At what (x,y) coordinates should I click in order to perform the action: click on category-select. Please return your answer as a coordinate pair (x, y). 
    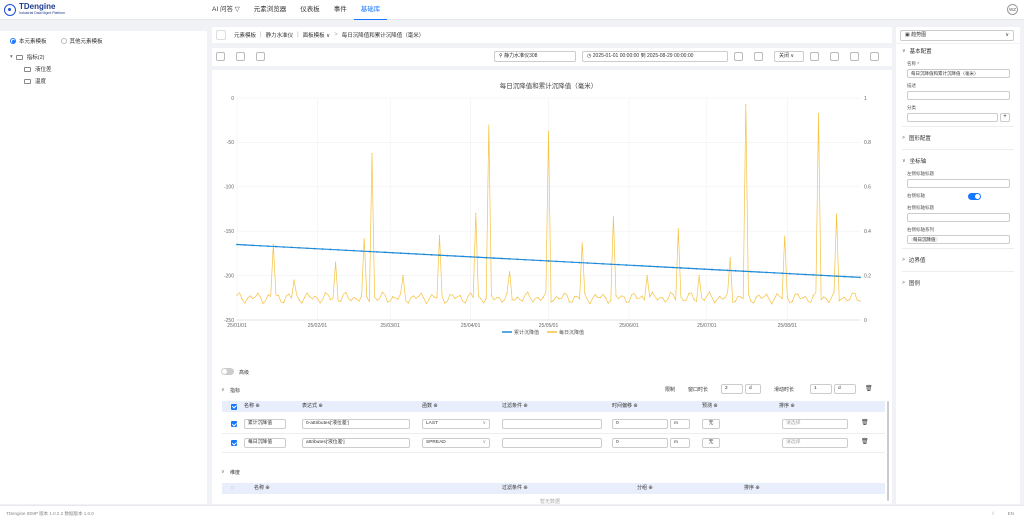
    Looking at the image, I should click on (952, 117).